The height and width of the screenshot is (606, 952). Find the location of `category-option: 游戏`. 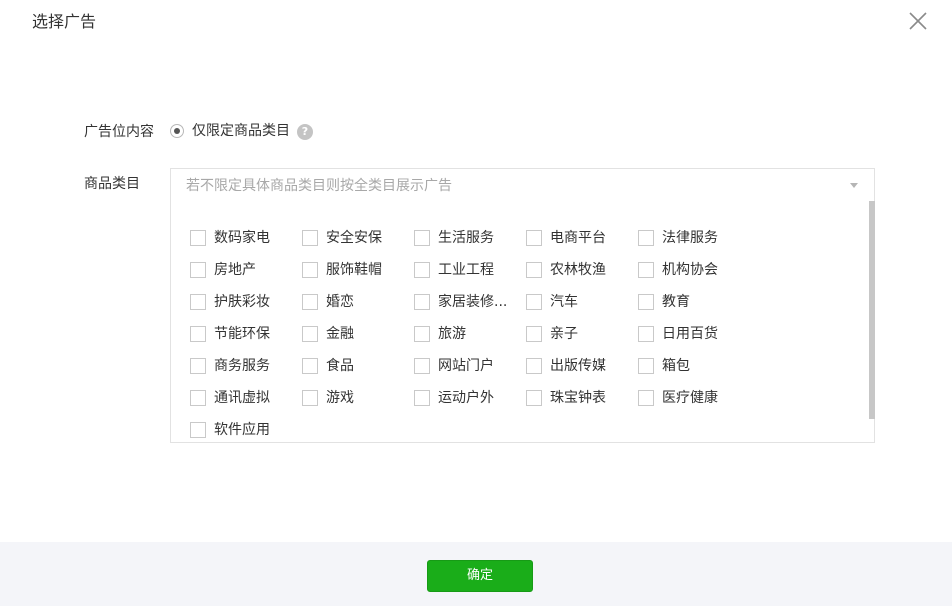

category-option: 游戏 is located at coordinates (328, 398).